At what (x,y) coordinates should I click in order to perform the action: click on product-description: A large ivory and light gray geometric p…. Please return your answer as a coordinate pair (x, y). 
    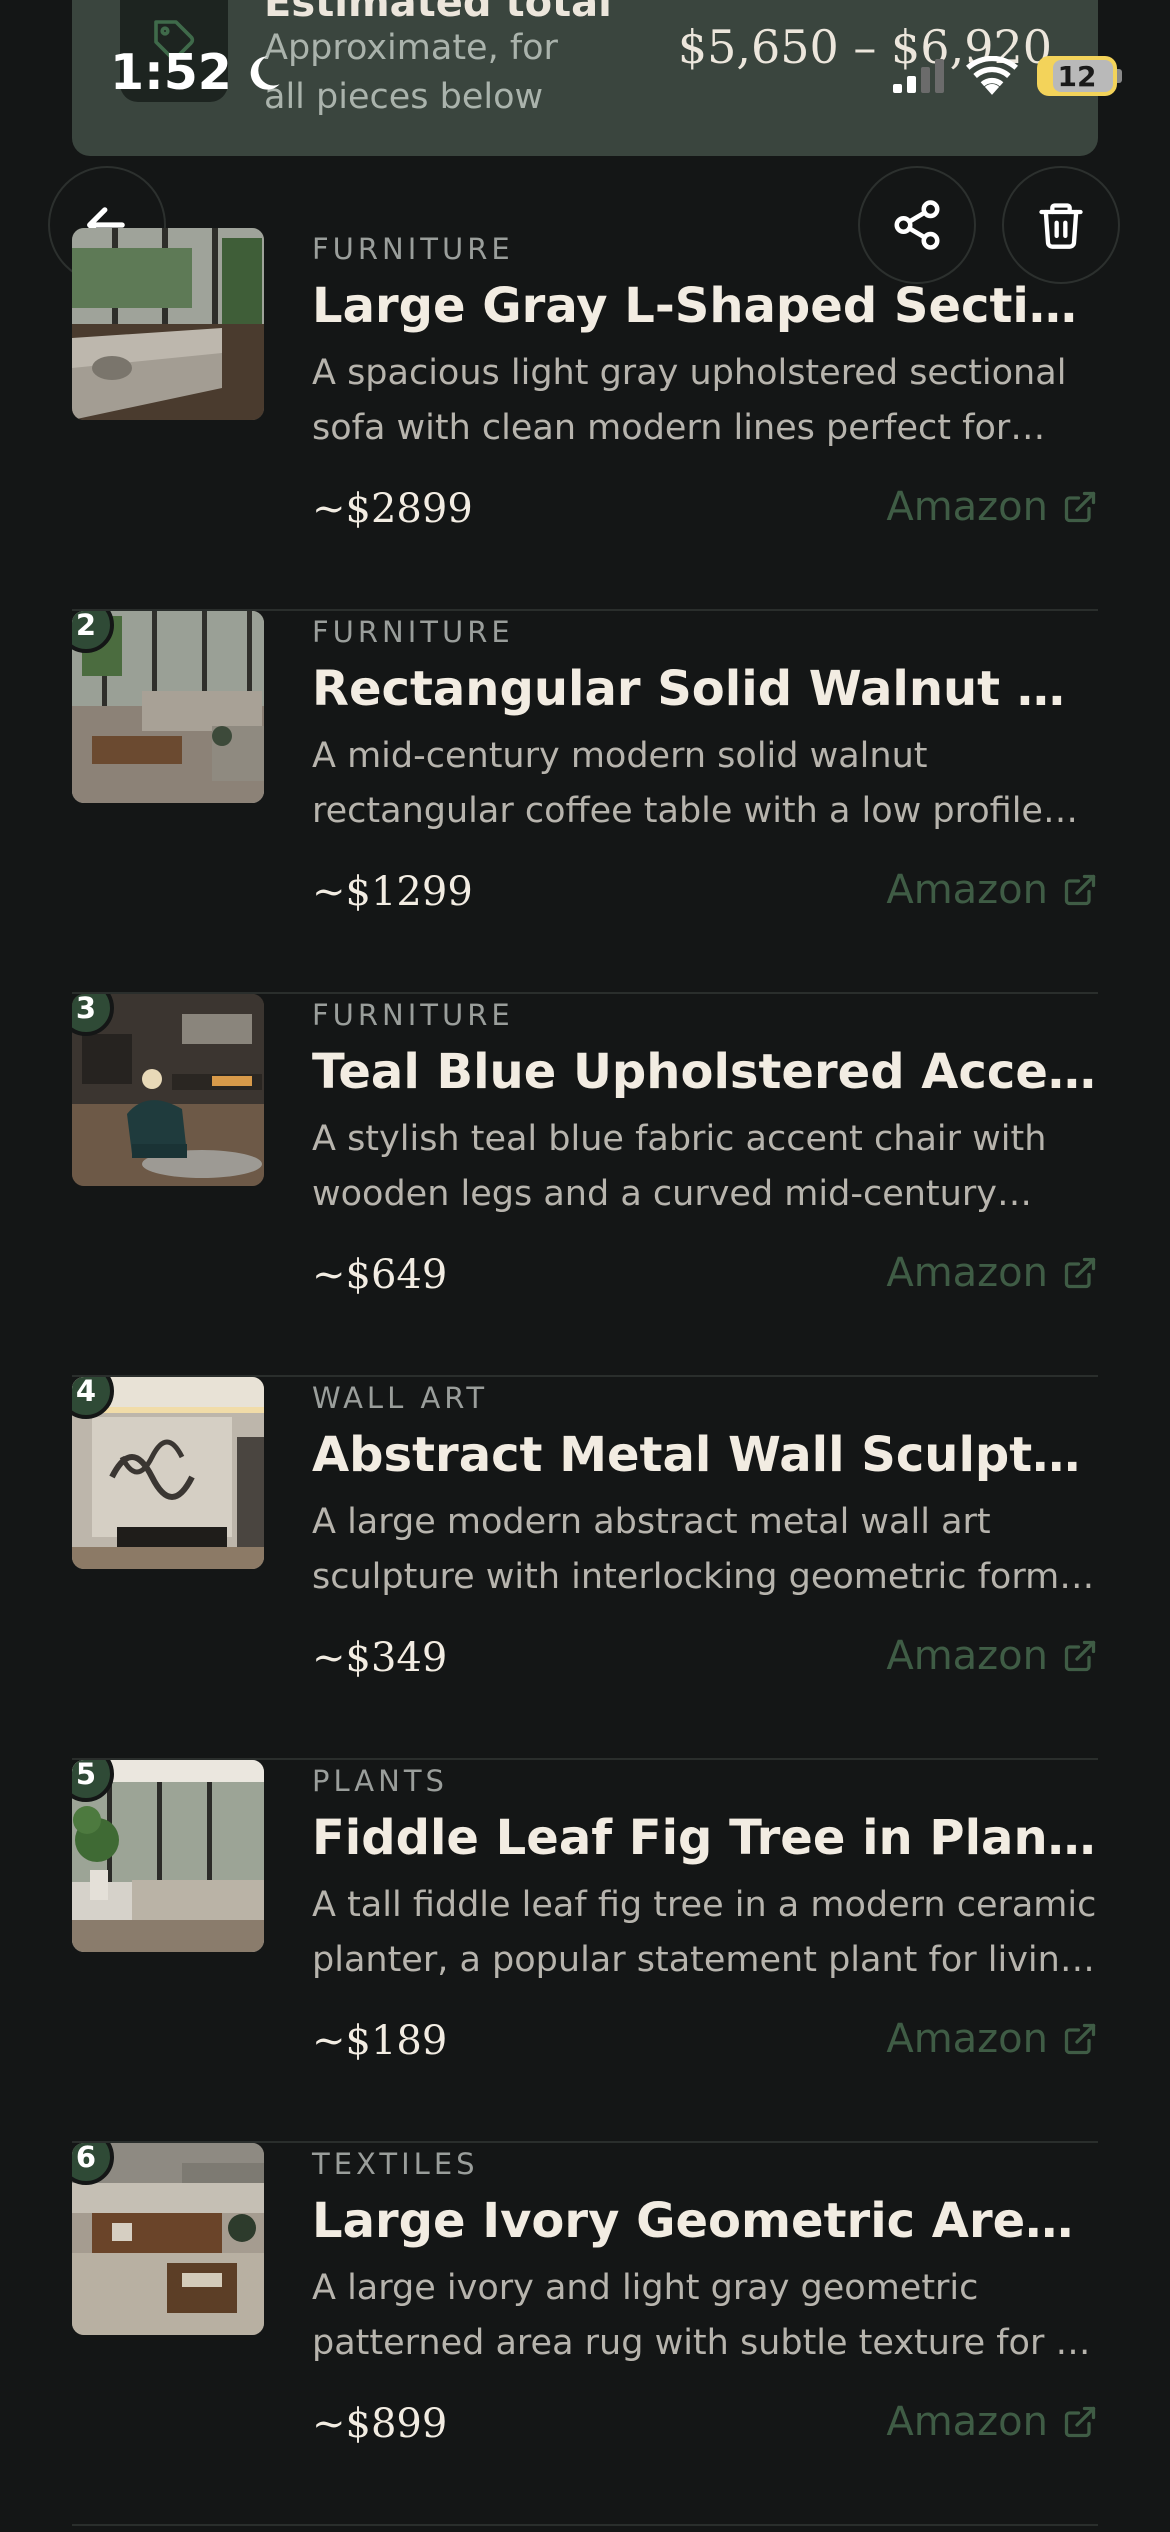
    Looking at the image, I should click on (694, 2315).